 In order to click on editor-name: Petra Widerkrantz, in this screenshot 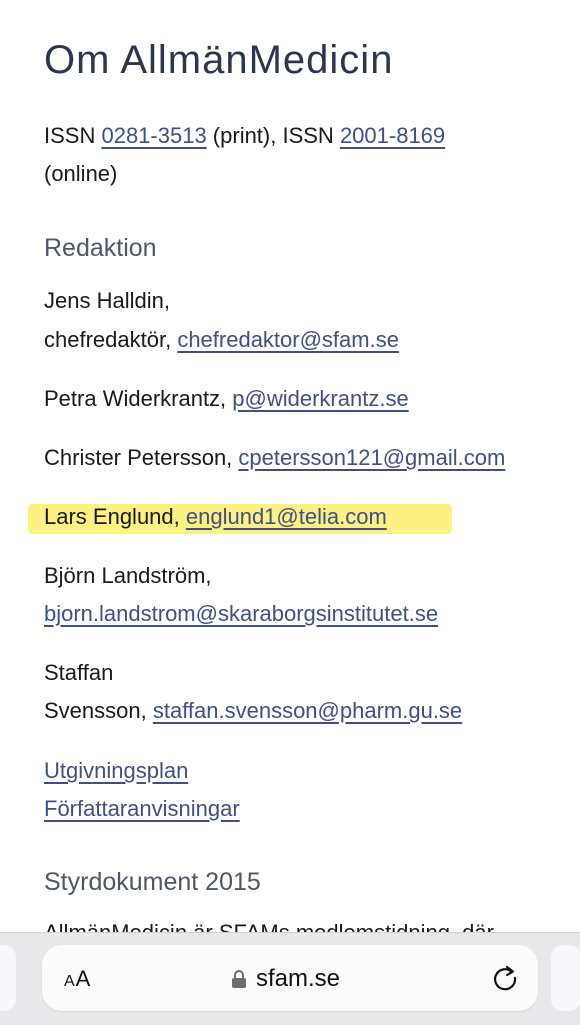, I will do `click(138, 398)`.